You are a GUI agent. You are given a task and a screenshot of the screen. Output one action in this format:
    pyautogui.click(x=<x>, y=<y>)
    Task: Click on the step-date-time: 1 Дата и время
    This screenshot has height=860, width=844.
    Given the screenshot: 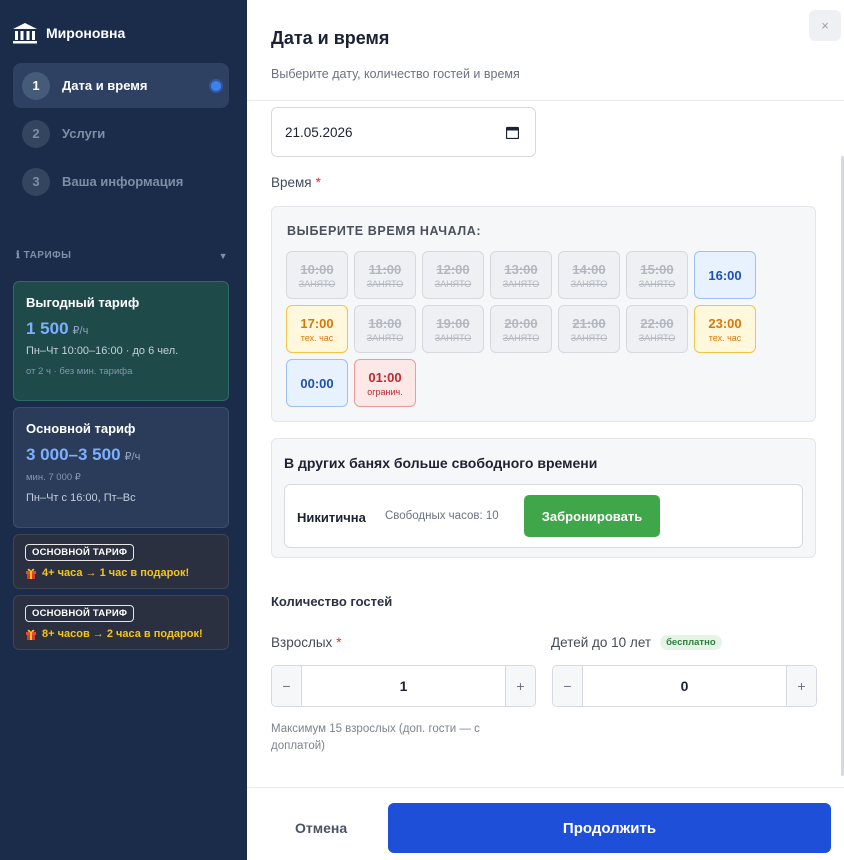 What is the action you would take?
    pyautogui.click(x=121, y=85)
    